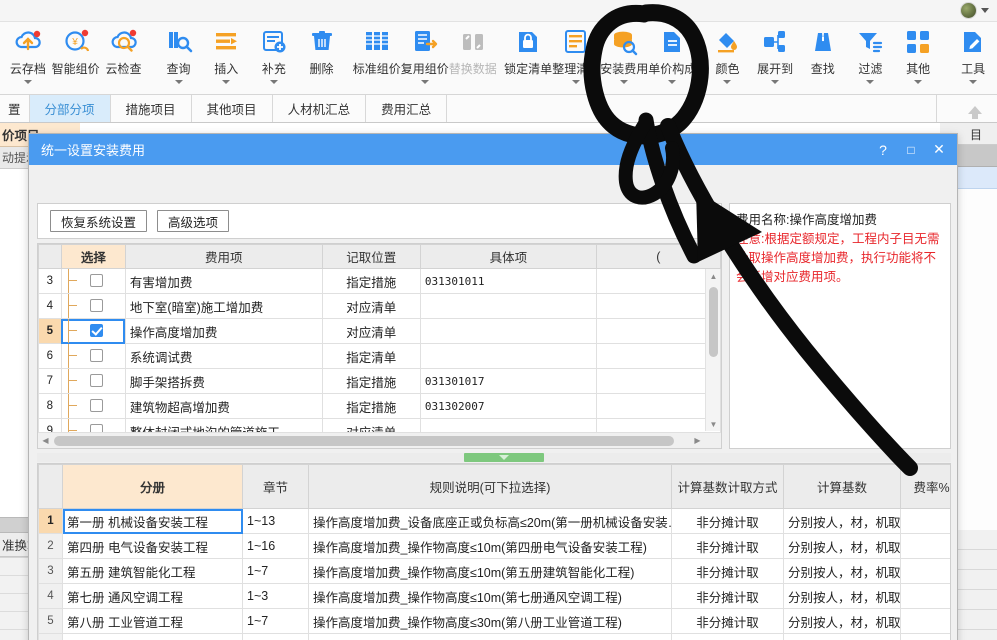 The width and height of the screenshot is (997, 640). I want to click on detail-cell: 031301017, so click(508, 381).